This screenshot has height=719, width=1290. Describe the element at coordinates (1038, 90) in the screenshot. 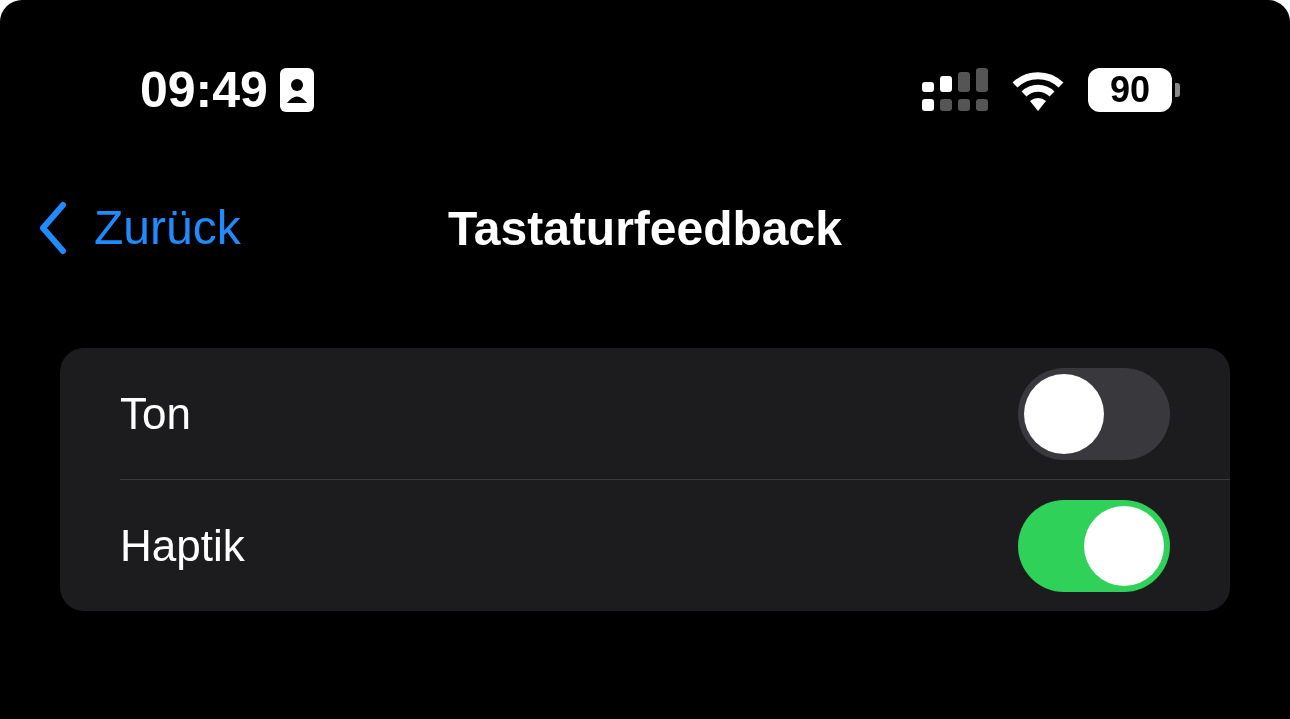

I see `wifi-icon` at that location.